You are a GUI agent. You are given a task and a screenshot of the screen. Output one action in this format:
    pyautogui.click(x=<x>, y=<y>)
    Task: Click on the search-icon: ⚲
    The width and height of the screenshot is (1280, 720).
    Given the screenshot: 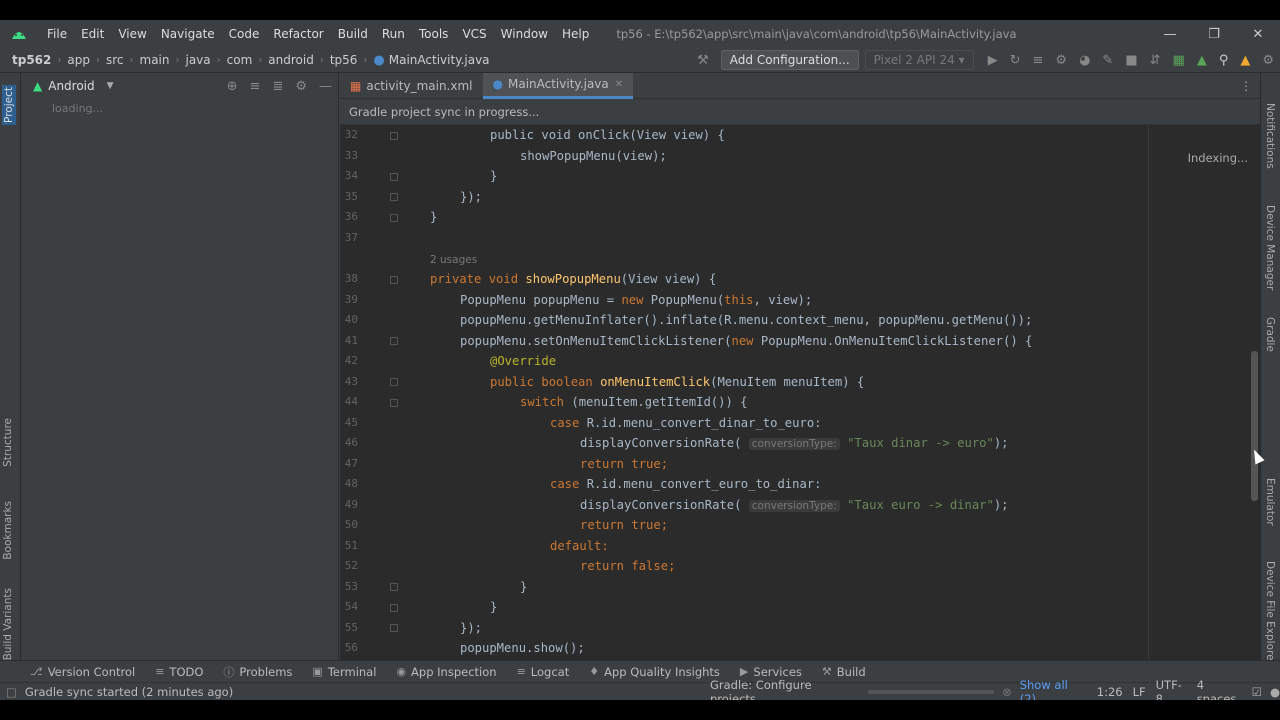 What is the action you would take?
    pyautogui.click(x=1224, y=60)
    